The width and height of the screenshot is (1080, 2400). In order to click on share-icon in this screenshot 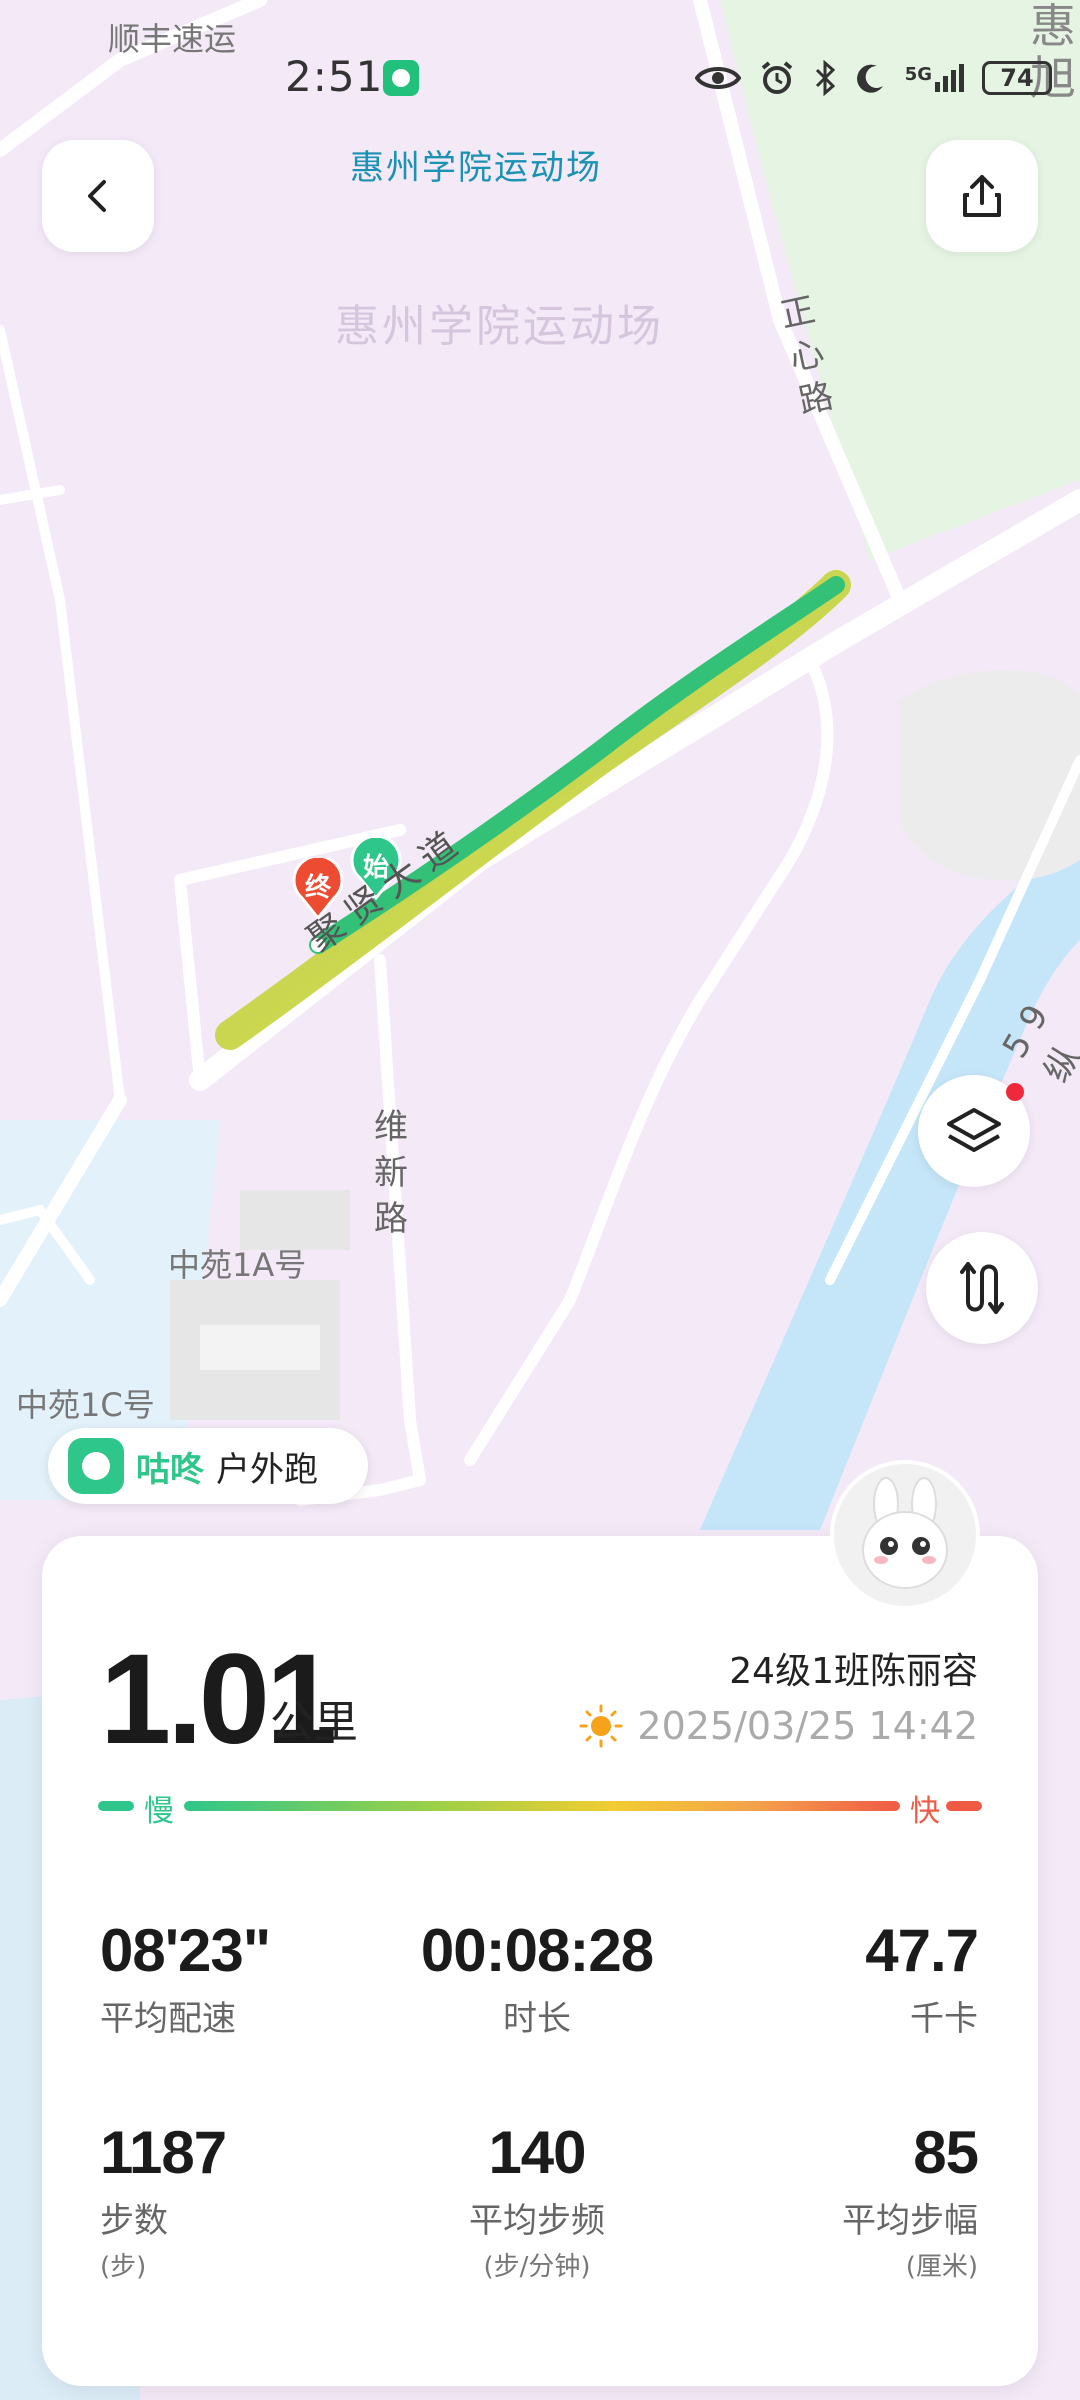, I will do `click(982, 196)`.